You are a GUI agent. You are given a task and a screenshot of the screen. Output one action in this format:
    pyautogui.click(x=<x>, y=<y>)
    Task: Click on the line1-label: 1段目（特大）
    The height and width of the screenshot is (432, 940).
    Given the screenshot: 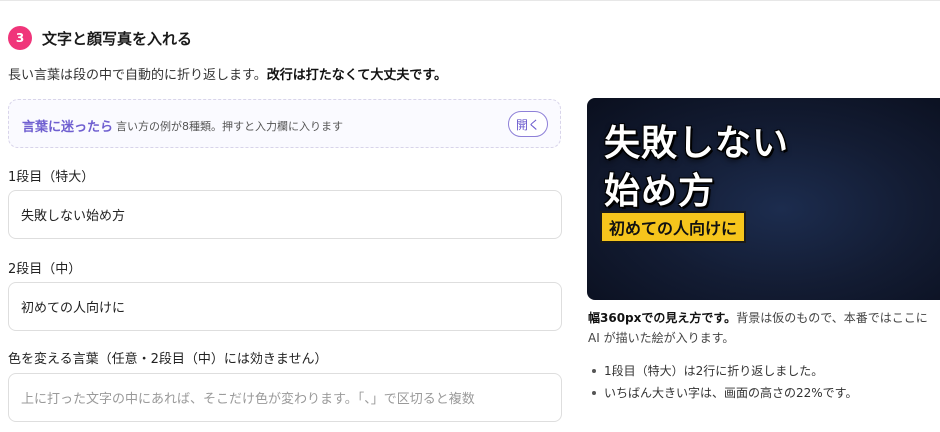 What is the action you would take?
    pyautogui.click(x=51, y=177)
    